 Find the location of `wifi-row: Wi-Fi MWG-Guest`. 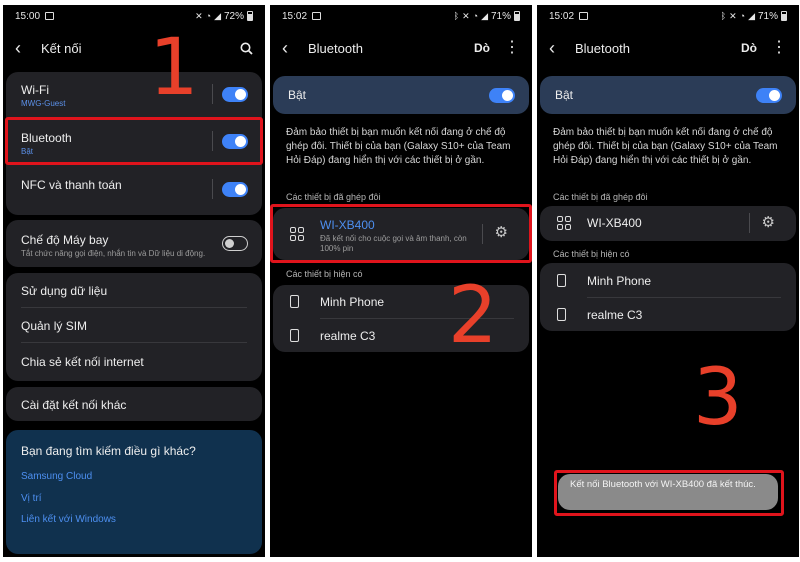

wifi-row: Wi-Fi MWG-Guest is located at coordinates (134, 94).